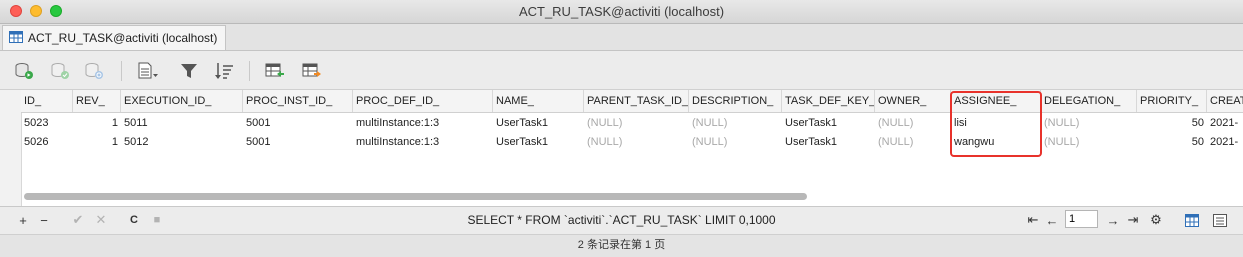 This screenshot has width=1243, height=257. I want to click on previous-page-button: ←, so click(1052, 220).